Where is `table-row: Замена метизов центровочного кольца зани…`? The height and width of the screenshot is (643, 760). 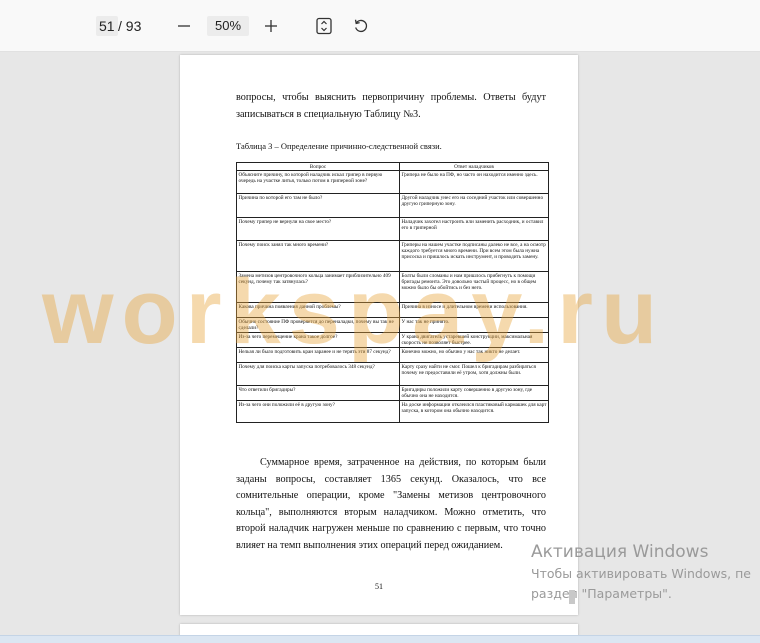 table-row: Замена метизов центровочного кольца зани… is located at coordinates (392, 287).